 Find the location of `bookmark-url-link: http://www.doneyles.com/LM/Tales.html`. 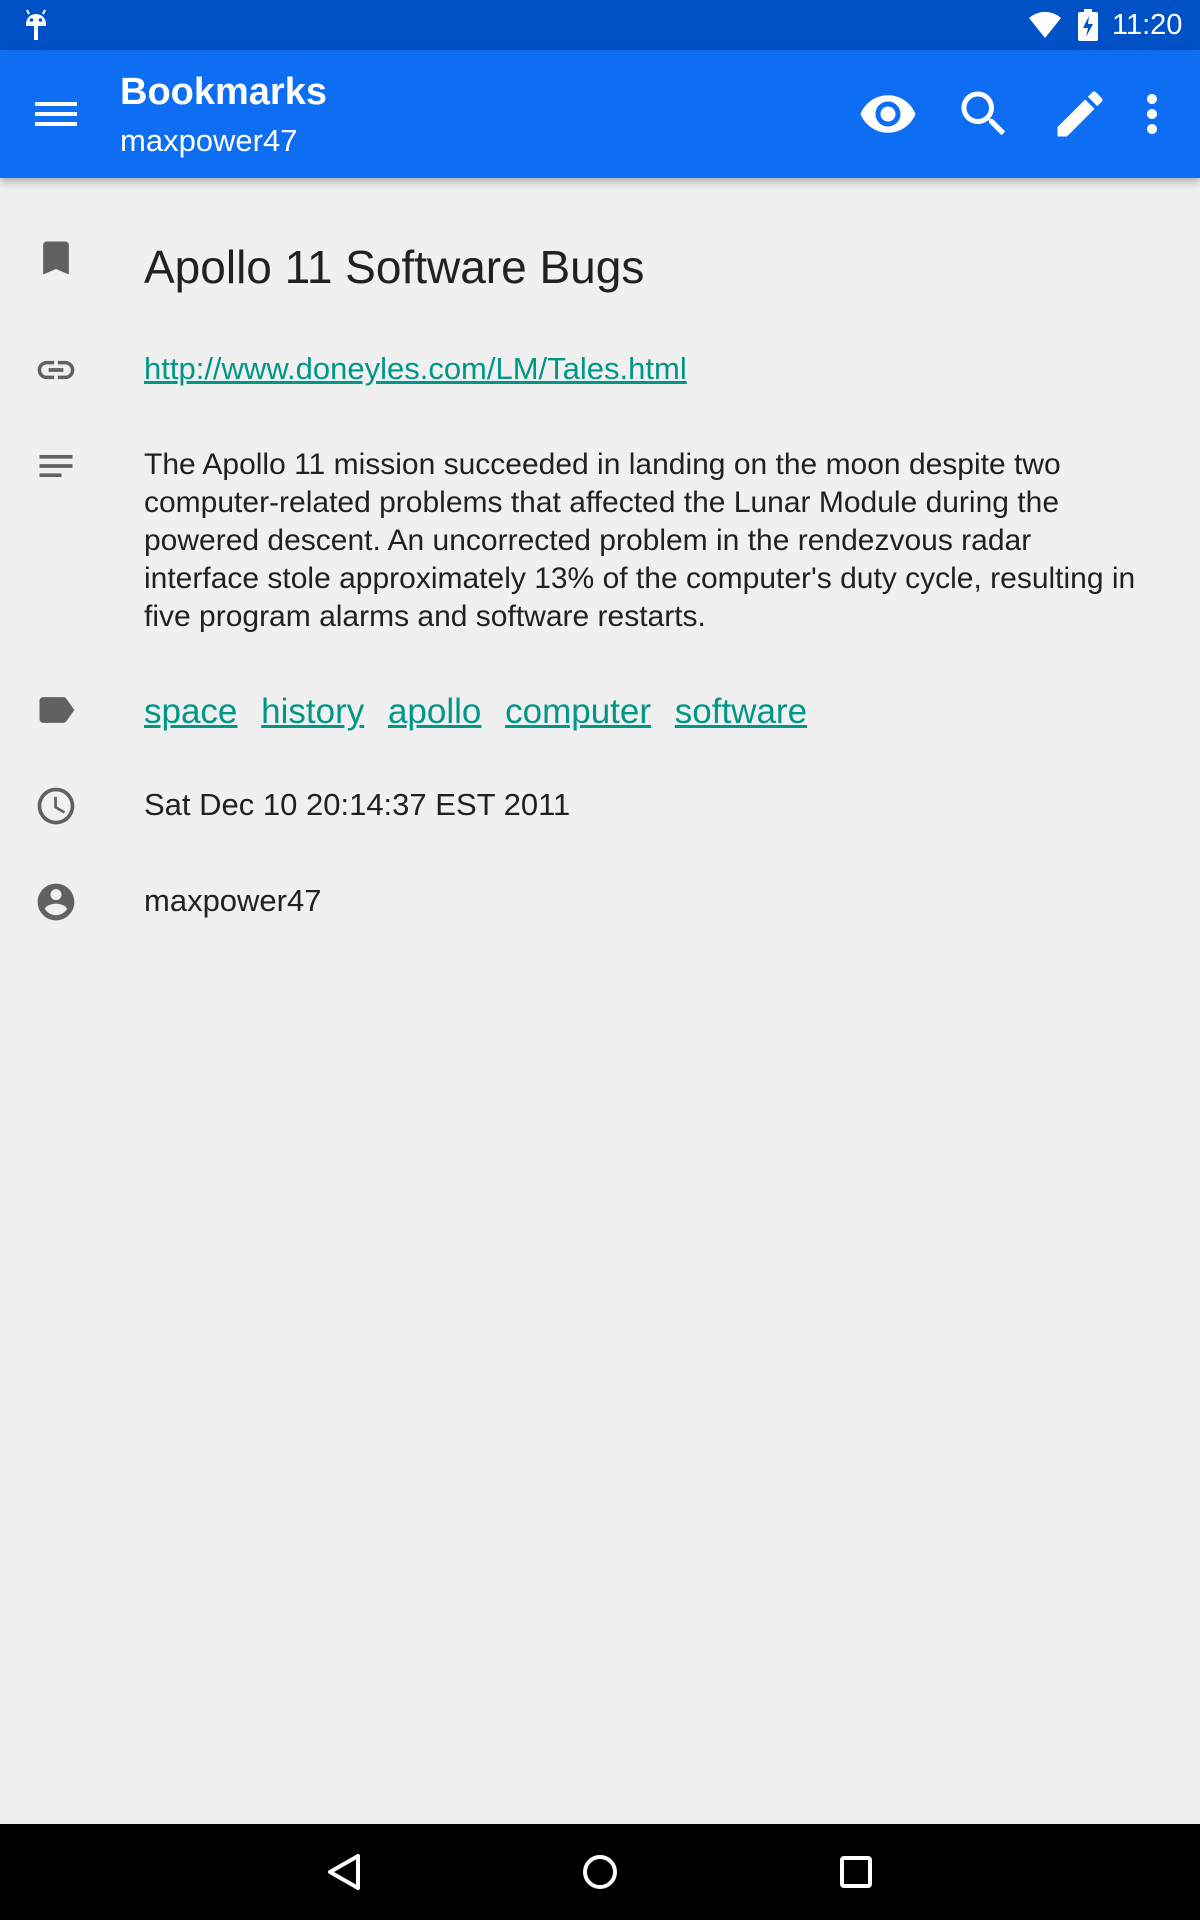

bookmark-url-link: http://www.doneyles.com/LM/Tales.html is located at coordinates (644, 369).